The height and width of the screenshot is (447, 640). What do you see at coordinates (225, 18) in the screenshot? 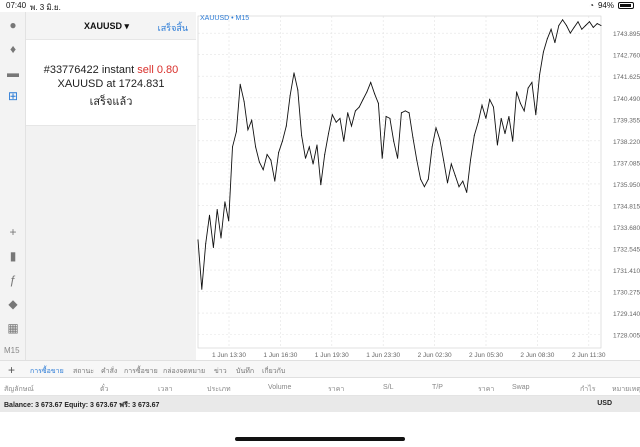
I see `chart-symbol-label: XAUUSD • M15` at bounding box center [225, 18].